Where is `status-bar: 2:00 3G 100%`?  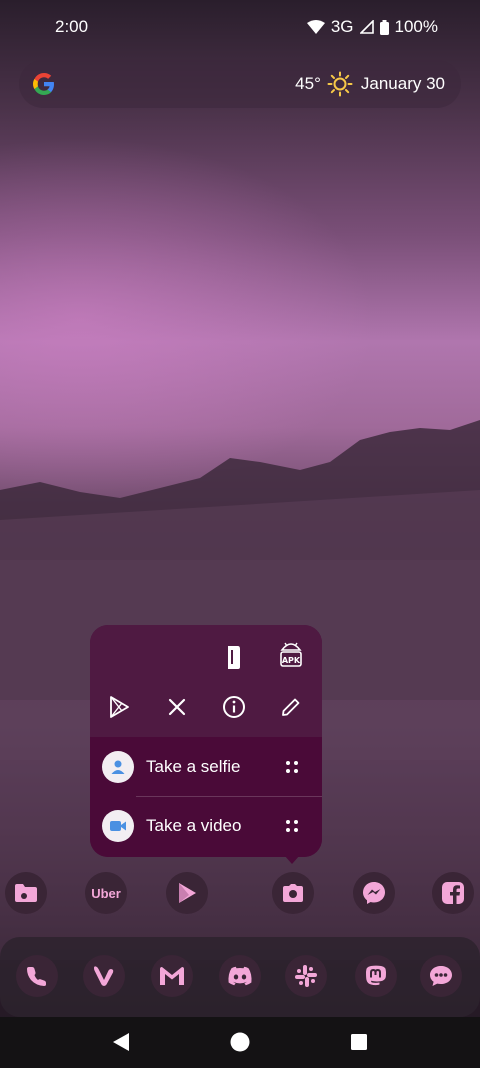
status-bar: 2:00 3G 100% is located at coordinates (240, 27).